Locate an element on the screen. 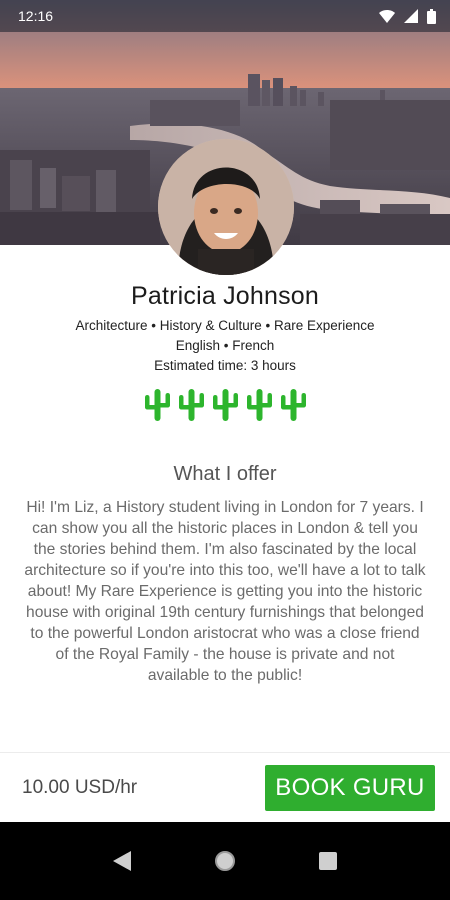 This screenshot has width=450, height=900. status-icons is located at coordinates (407, 16).